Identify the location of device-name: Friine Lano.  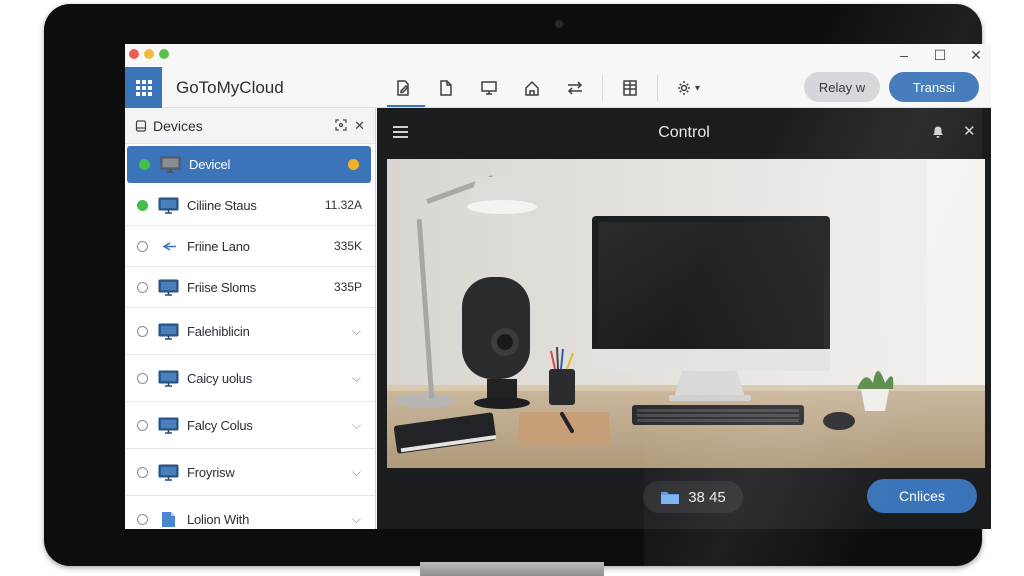
(218, 246).